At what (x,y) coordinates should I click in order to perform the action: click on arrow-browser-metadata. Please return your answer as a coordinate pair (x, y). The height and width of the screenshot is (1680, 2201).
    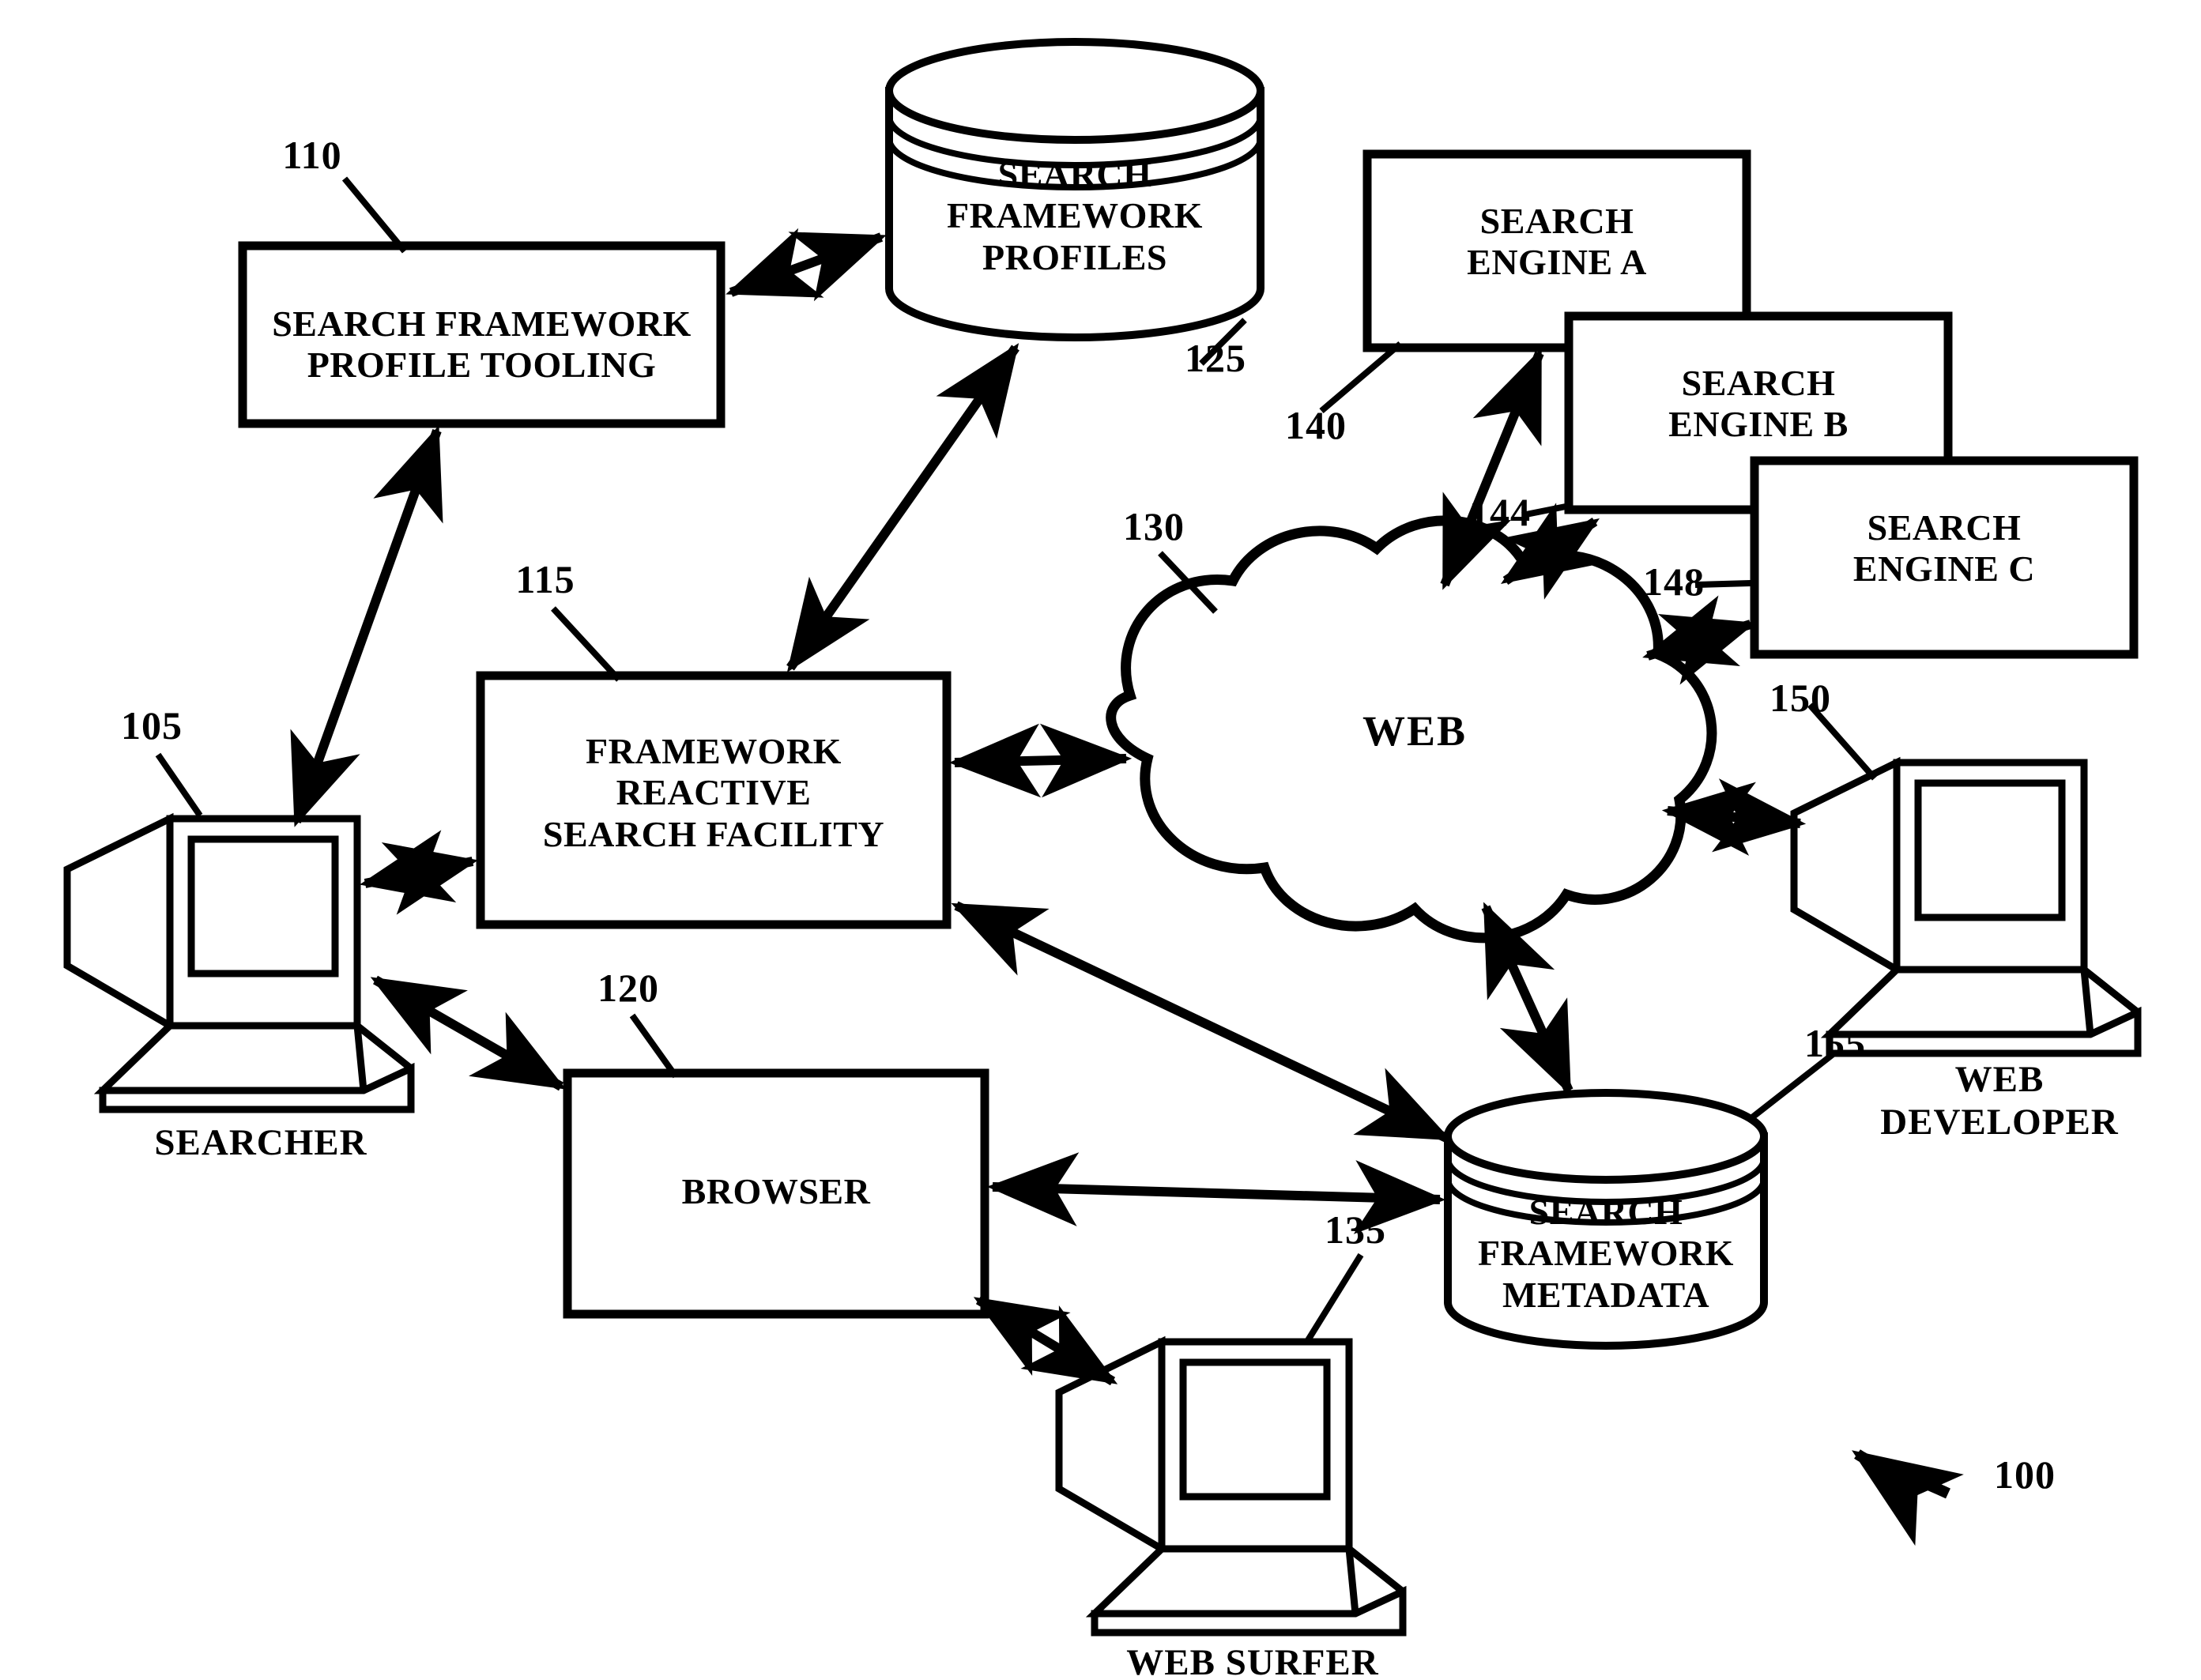
    Looking at the image, I should click on (1216, 1193).